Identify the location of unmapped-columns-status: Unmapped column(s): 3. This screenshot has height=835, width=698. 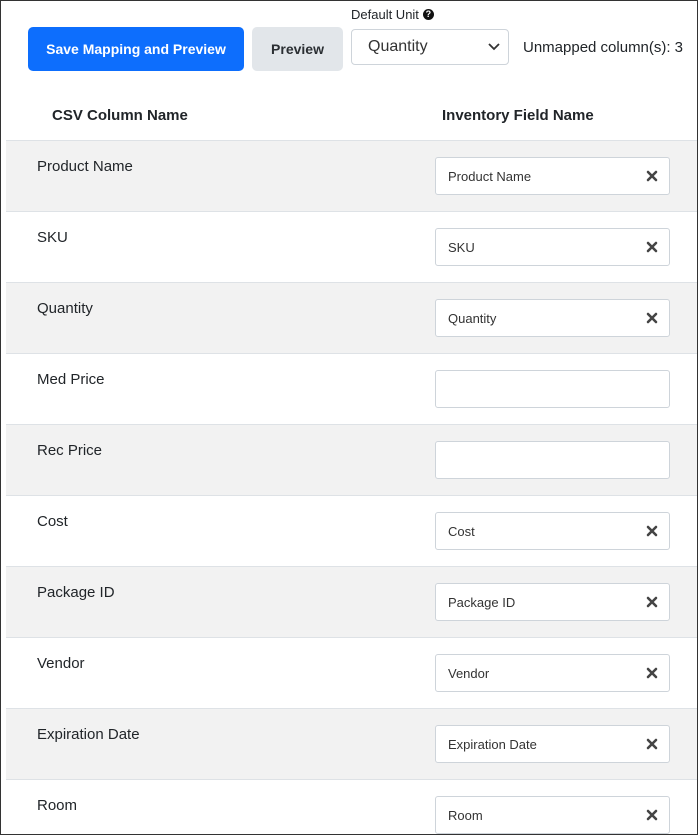
(601, 47).